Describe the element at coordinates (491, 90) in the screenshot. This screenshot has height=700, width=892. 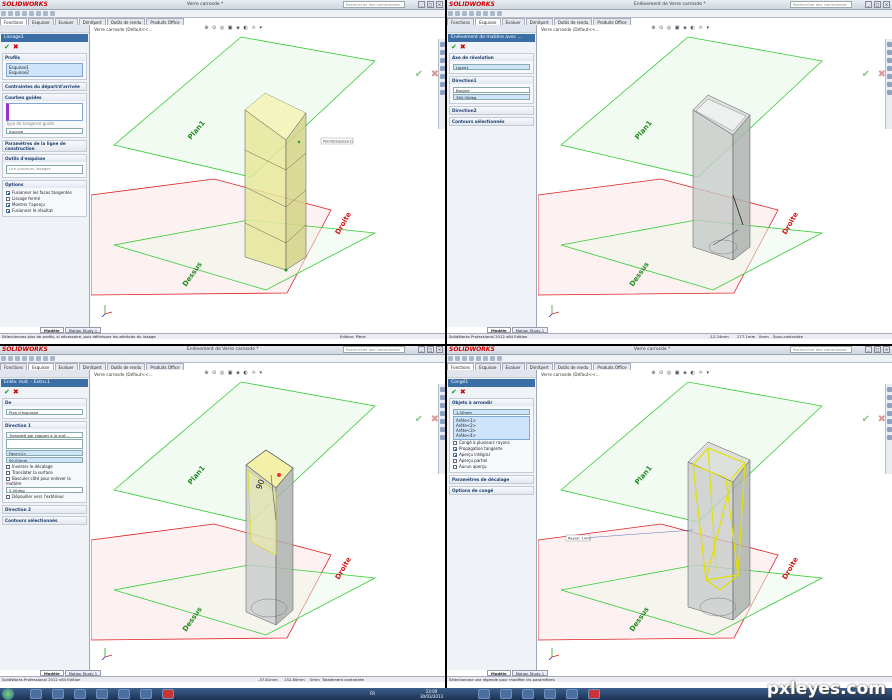
I see `end-condition-select: Borgne` at that location.